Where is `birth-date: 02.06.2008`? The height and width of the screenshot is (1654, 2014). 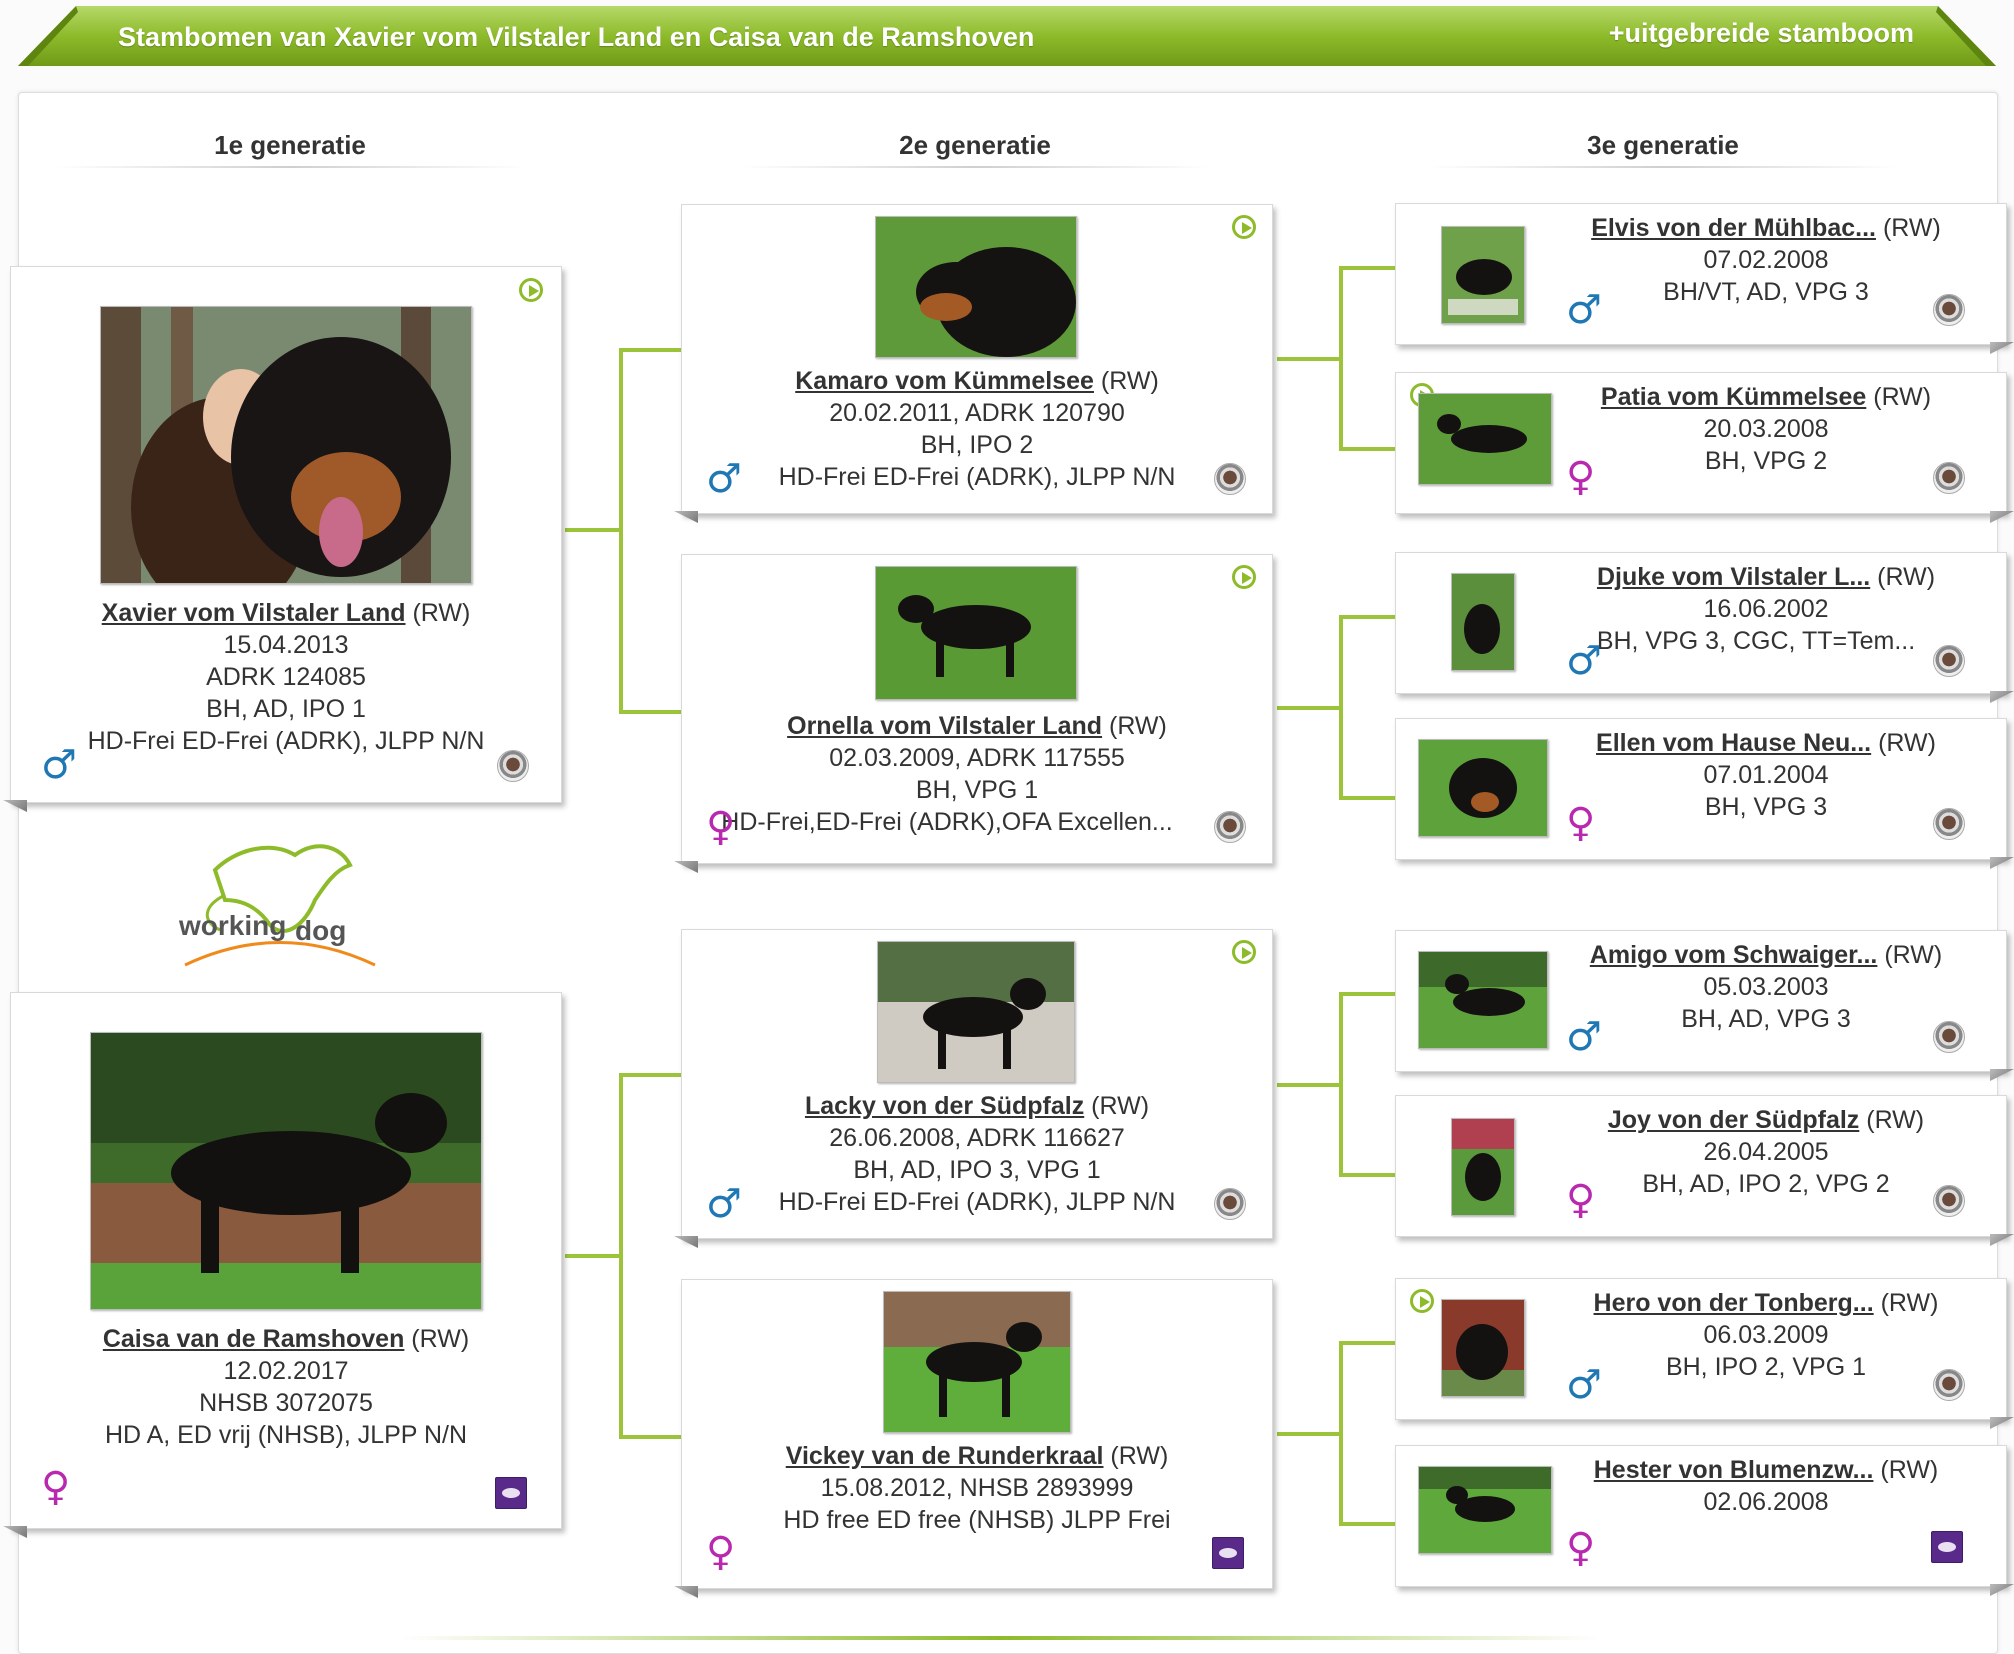
birth-date: 02.06.2008 is located at coordinates (1766, 1502).